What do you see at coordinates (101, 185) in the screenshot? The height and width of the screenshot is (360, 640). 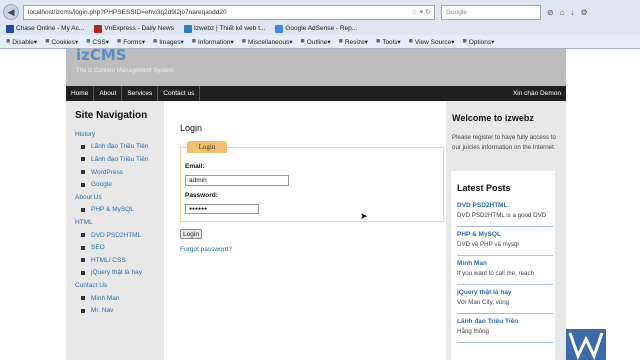 I see `nav-label: Google` at bounding box center [101, 185].